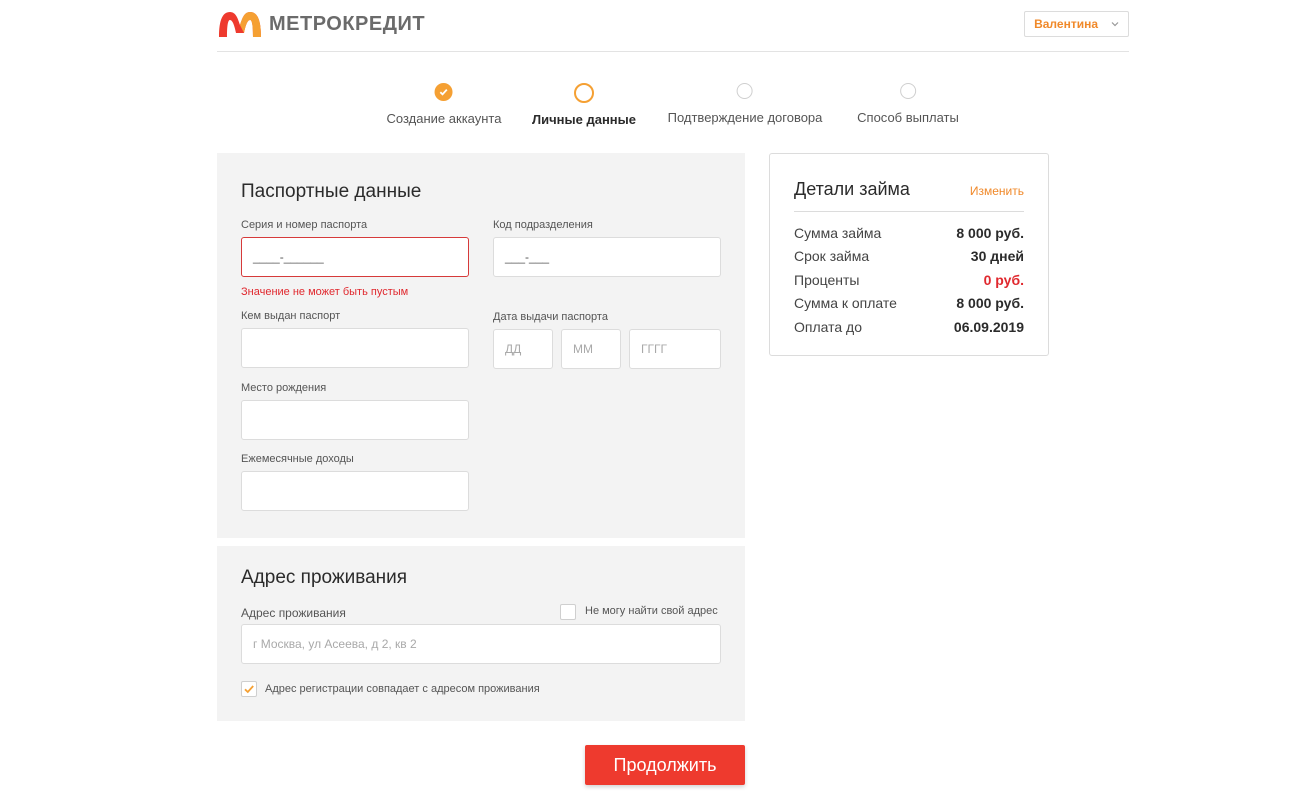 This screenshot has width=1292, height=800. What do you see at coordinates (909, 211) in the screenshot?
I see `divider` at bounding box center [909, 211].